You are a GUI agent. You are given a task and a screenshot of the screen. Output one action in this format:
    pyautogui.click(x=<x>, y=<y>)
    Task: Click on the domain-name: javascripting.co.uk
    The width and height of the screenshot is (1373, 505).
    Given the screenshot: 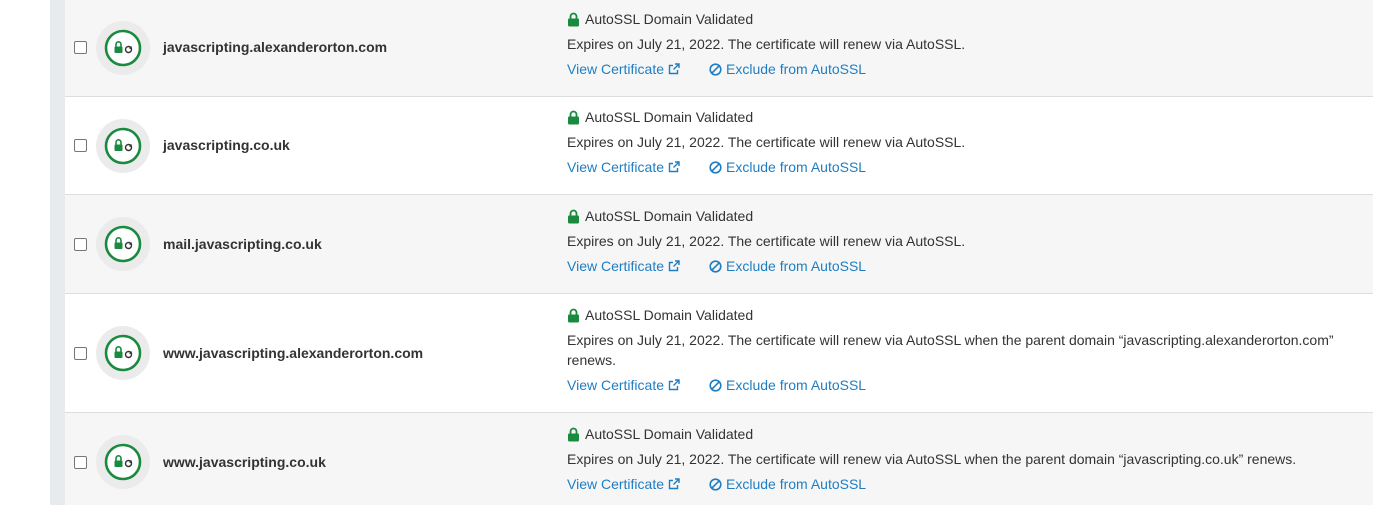 What is the action you would take?
    pyautogui.click(x=226, y=145)
    